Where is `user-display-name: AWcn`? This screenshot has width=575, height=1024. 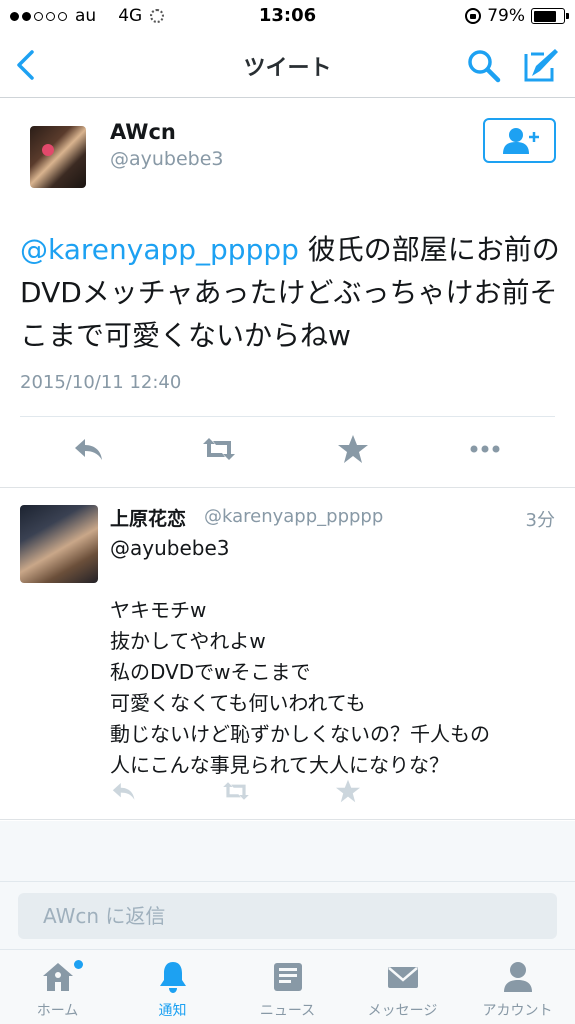
user-display-name: AWcn is located at coordinates (143, 132).